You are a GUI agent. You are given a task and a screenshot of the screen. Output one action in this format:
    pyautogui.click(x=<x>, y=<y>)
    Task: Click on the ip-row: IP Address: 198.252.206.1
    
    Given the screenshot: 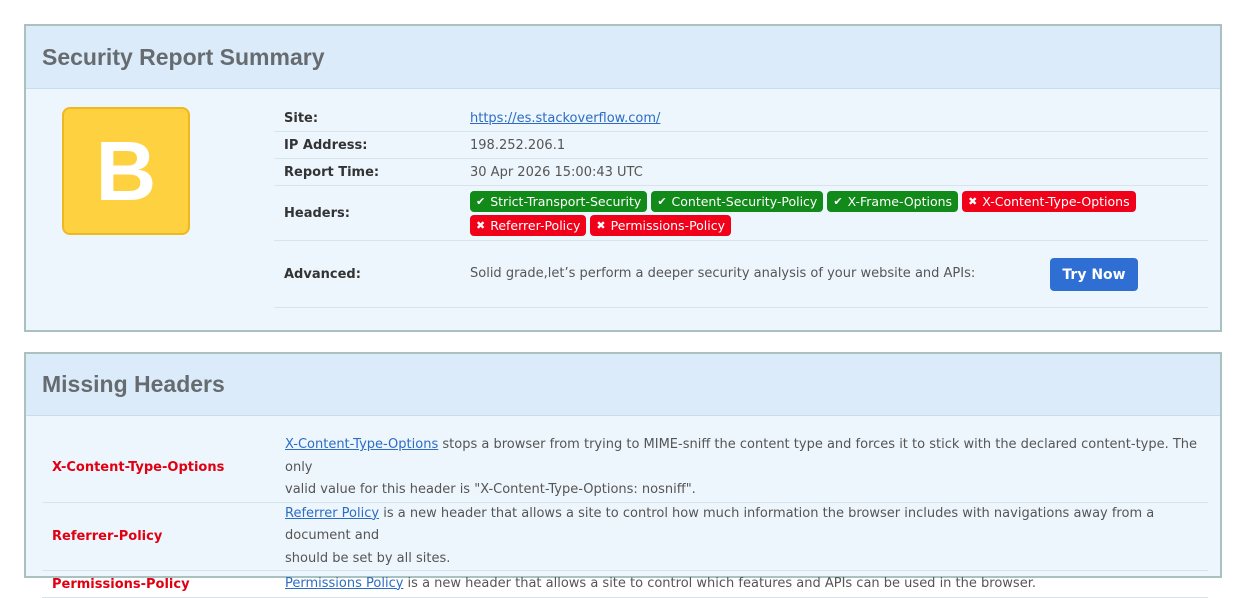 What is the action you would take?
    pyautogui.click(x=741, y=145)
    